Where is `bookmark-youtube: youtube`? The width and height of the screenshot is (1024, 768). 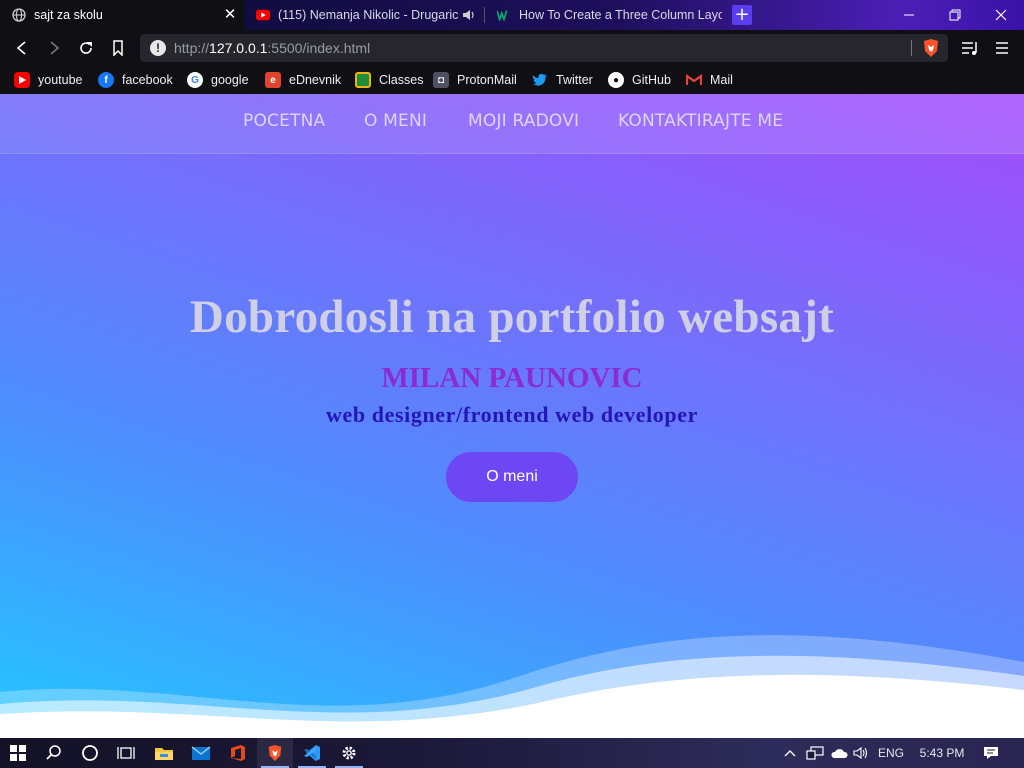
bookmark-youtube: youtube is located at coordinates (48, 80).